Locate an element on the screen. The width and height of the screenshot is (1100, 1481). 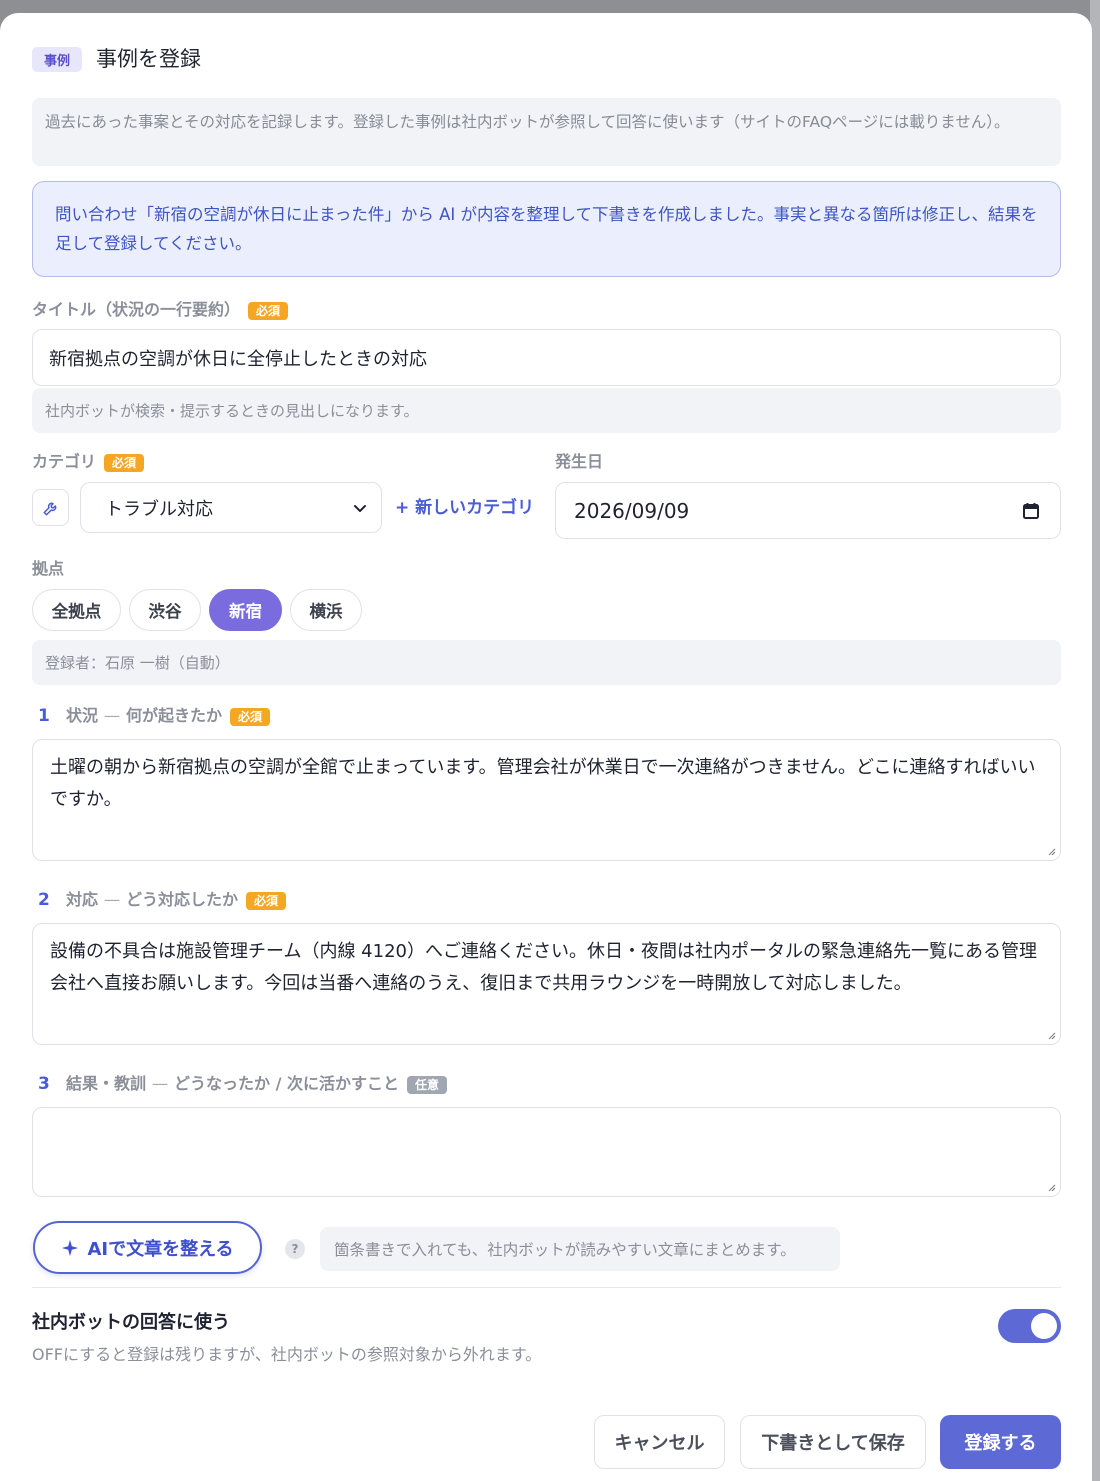
new-category-link: + 新しいカテゴリ is located at coordinates (464, 508).